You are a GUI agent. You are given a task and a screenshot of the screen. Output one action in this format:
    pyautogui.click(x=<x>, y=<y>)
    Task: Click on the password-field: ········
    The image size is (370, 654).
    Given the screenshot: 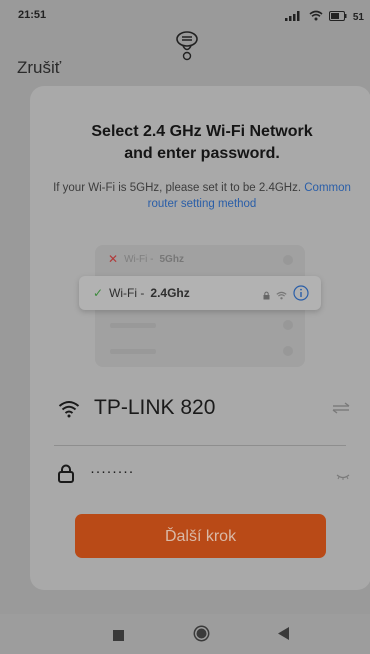 What is the action you would take?
    pyautogui.click(x=206, y=475)
    